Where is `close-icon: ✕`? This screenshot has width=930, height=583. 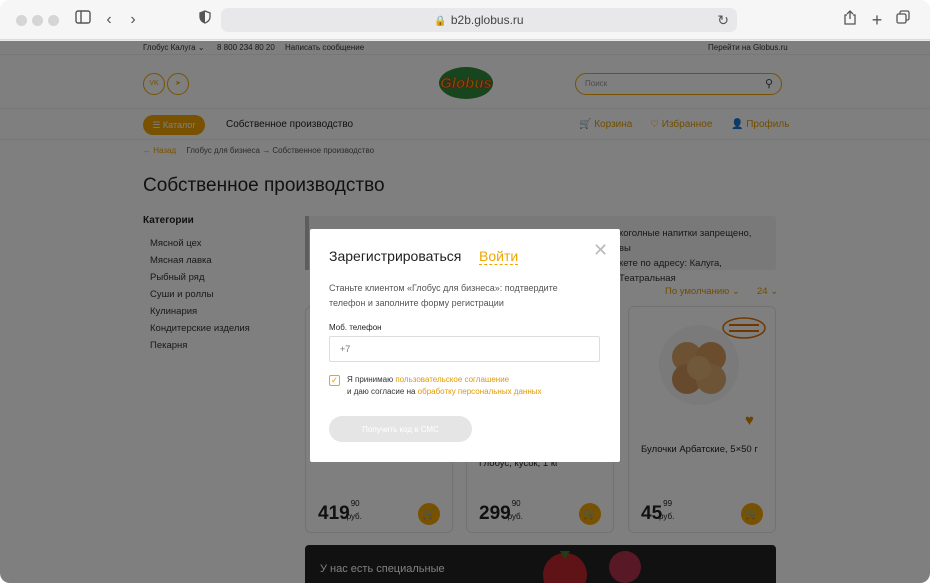
close-icon: ✕ is located at coordinates (600, 250).